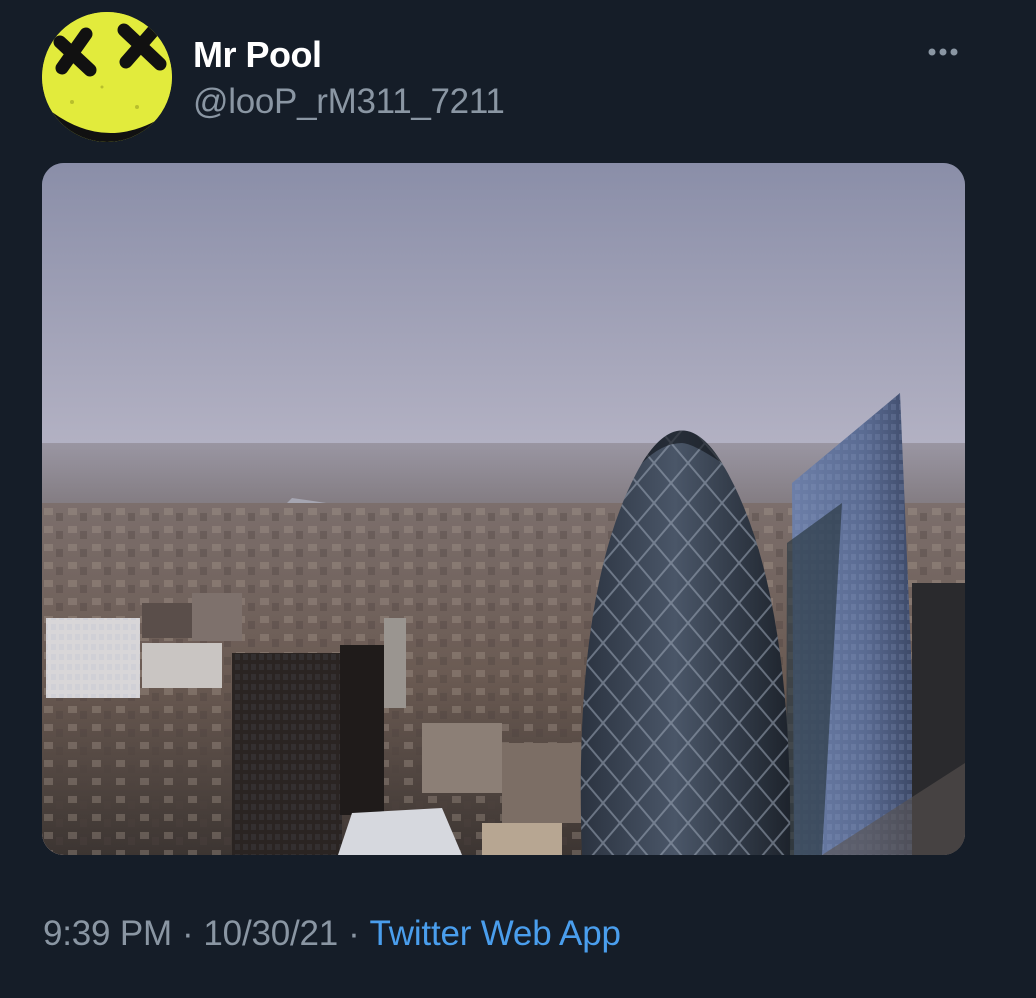 This screenshot has width=1036, height=998. I want to click on tweet-metadata: 9:39 PM · 10/30/21 · Twitter Web App, so click(332, 934).